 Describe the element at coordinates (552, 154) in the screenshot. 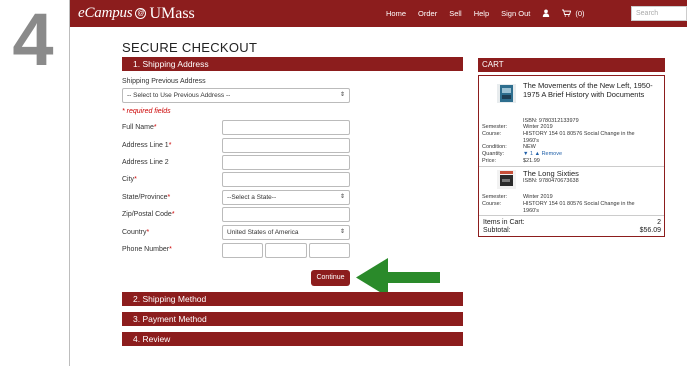

I see `remove-link: Remove` at that location.